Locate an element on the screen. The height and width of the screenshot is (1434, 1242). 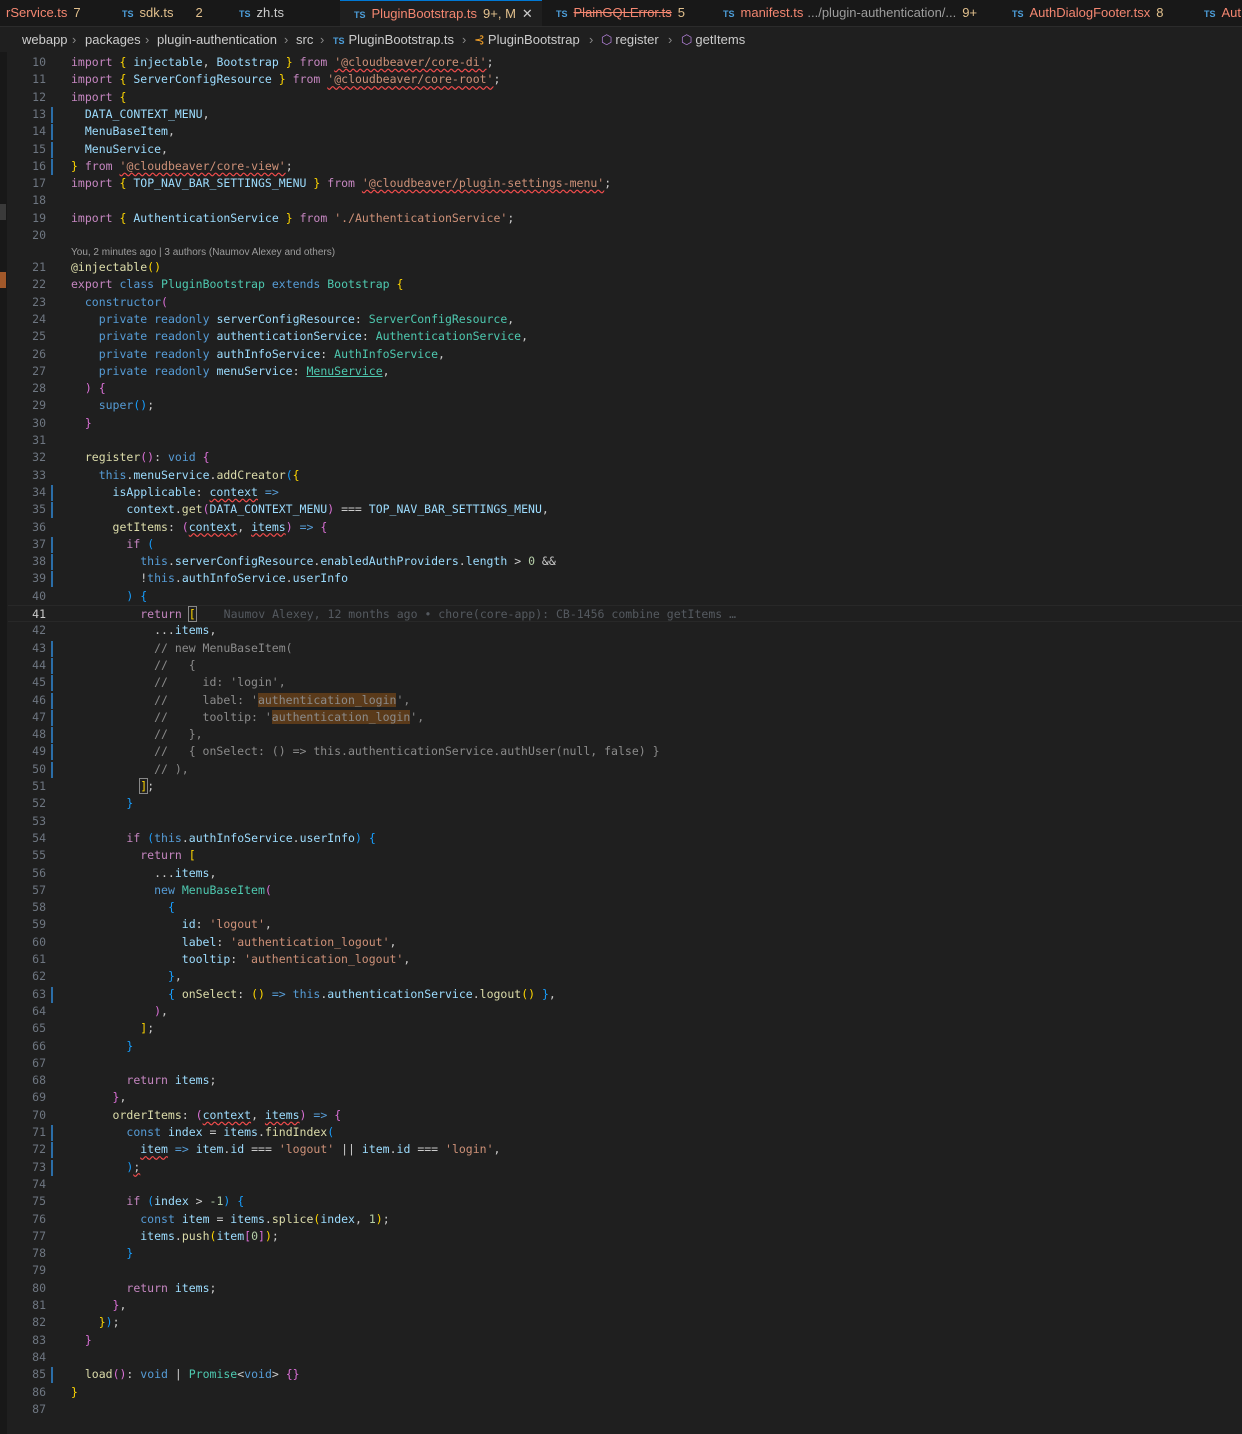
code-line: 78 } is located at coordinates (83, 1253).